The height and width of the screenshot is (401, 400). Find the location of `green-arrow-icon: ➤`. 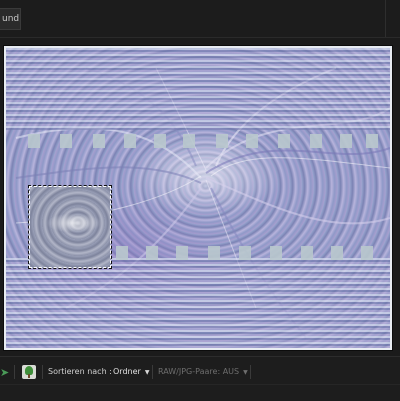

green-arrow-icon: ➤ is located at coordinates (5, 373).